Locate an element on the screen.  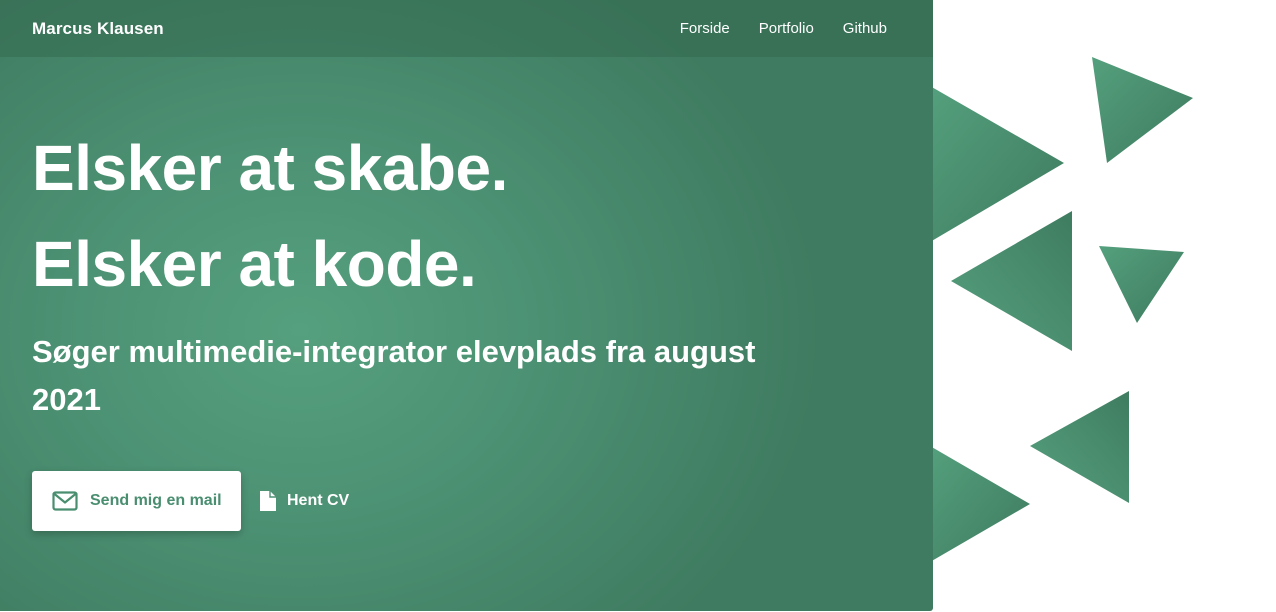
send-mail-button: Send mig en mail is located at coordinates (136, 501).